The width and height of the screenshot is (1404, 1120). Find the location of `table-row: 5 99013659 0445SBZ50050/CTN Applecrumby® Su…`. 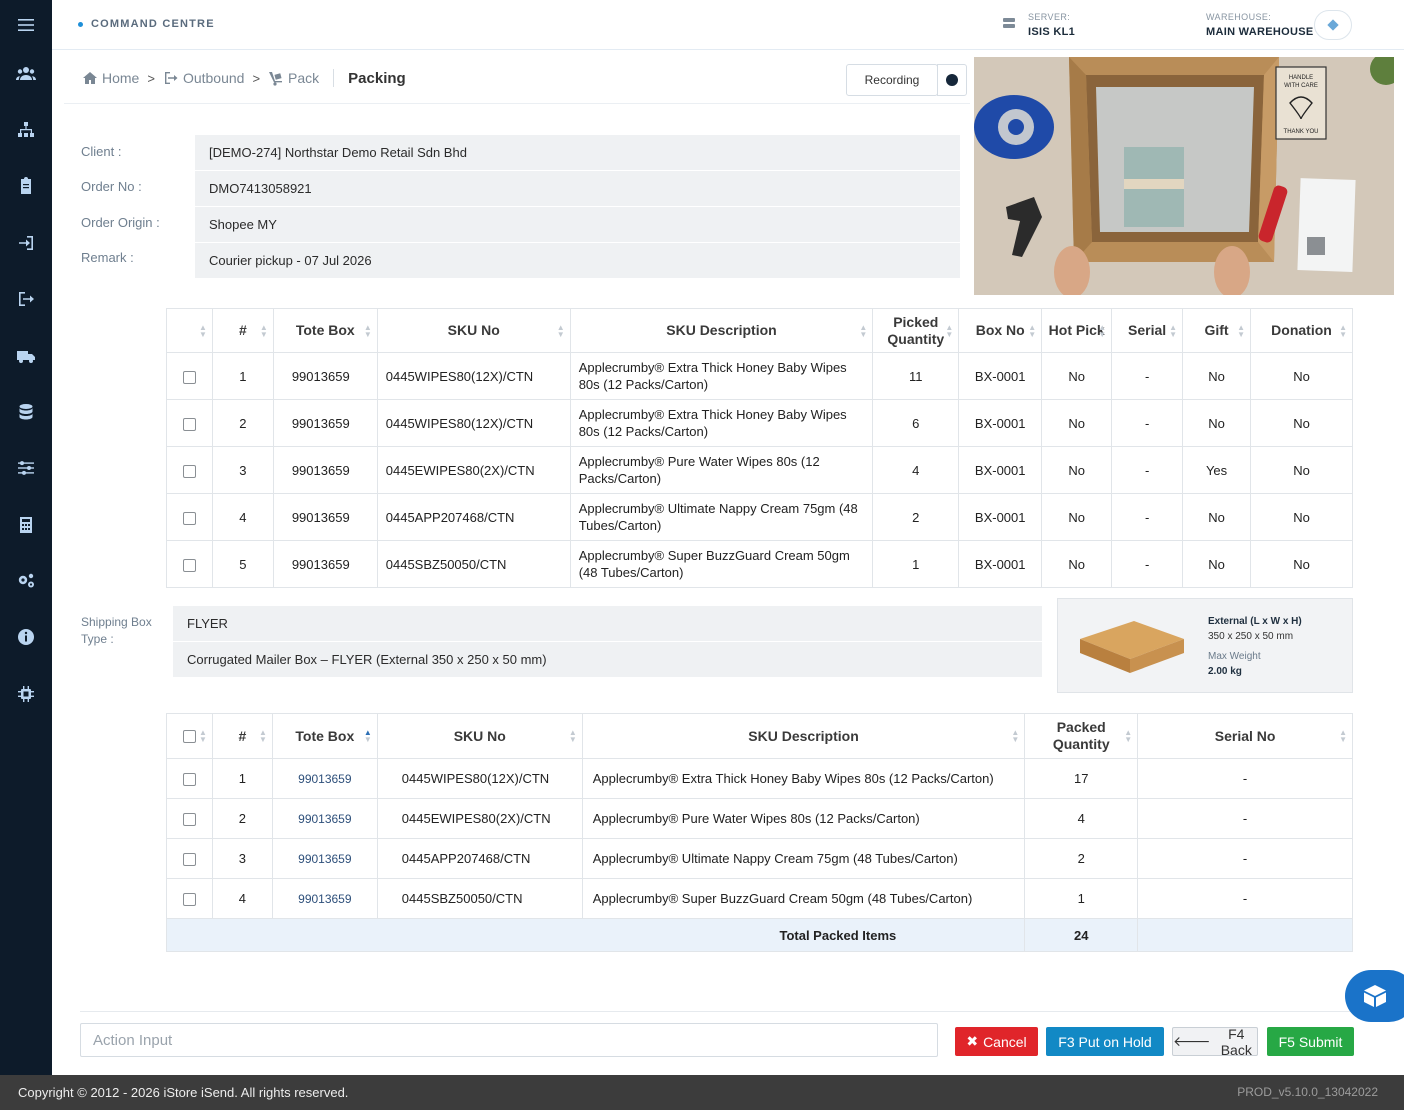

table-row: 5 99013659 0445SBZ50050/CTN Applecrumby® Su… is located at coordinates (759, 564).